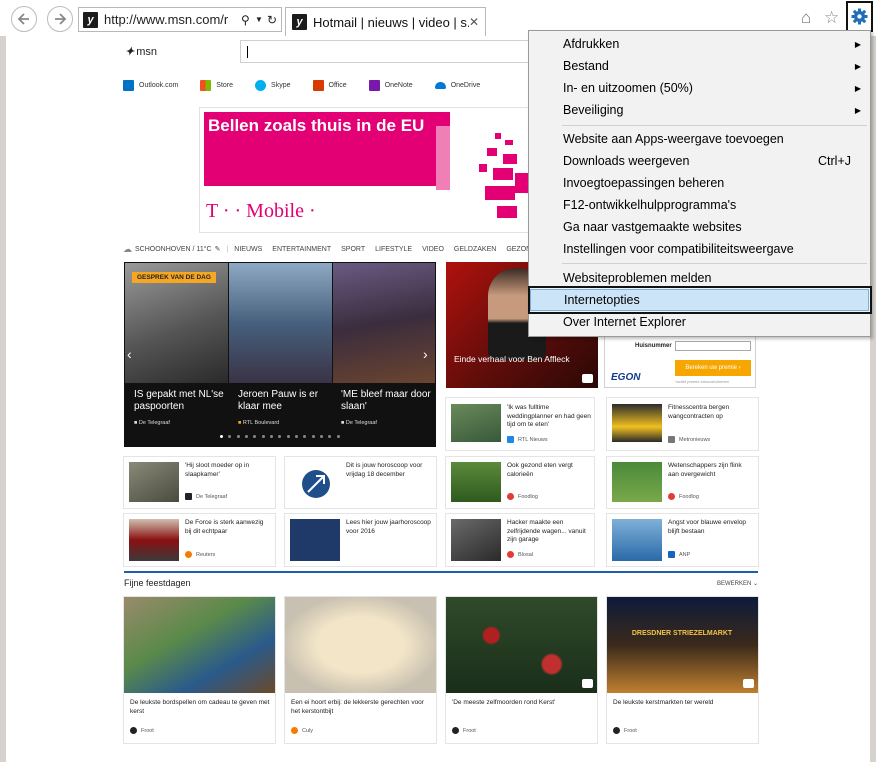 This screenshot has height=762, width=876. What do you see at coordinates (152, 423) in the screenshot?
I see `hero-source-1: ■ De Telegraaf` at bounding box center [152, 423].